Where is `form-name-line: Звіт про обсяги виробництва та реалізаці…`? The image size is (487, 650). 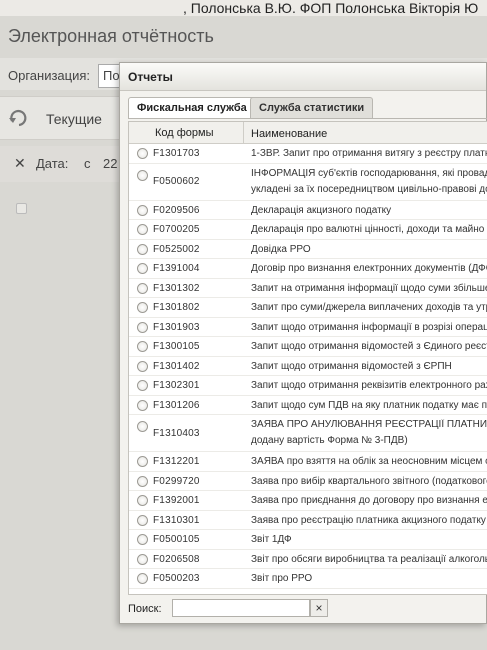
form-name-line: Звіт про обсяги виробництва та реалізаці… is located at coordinates (369, 559).